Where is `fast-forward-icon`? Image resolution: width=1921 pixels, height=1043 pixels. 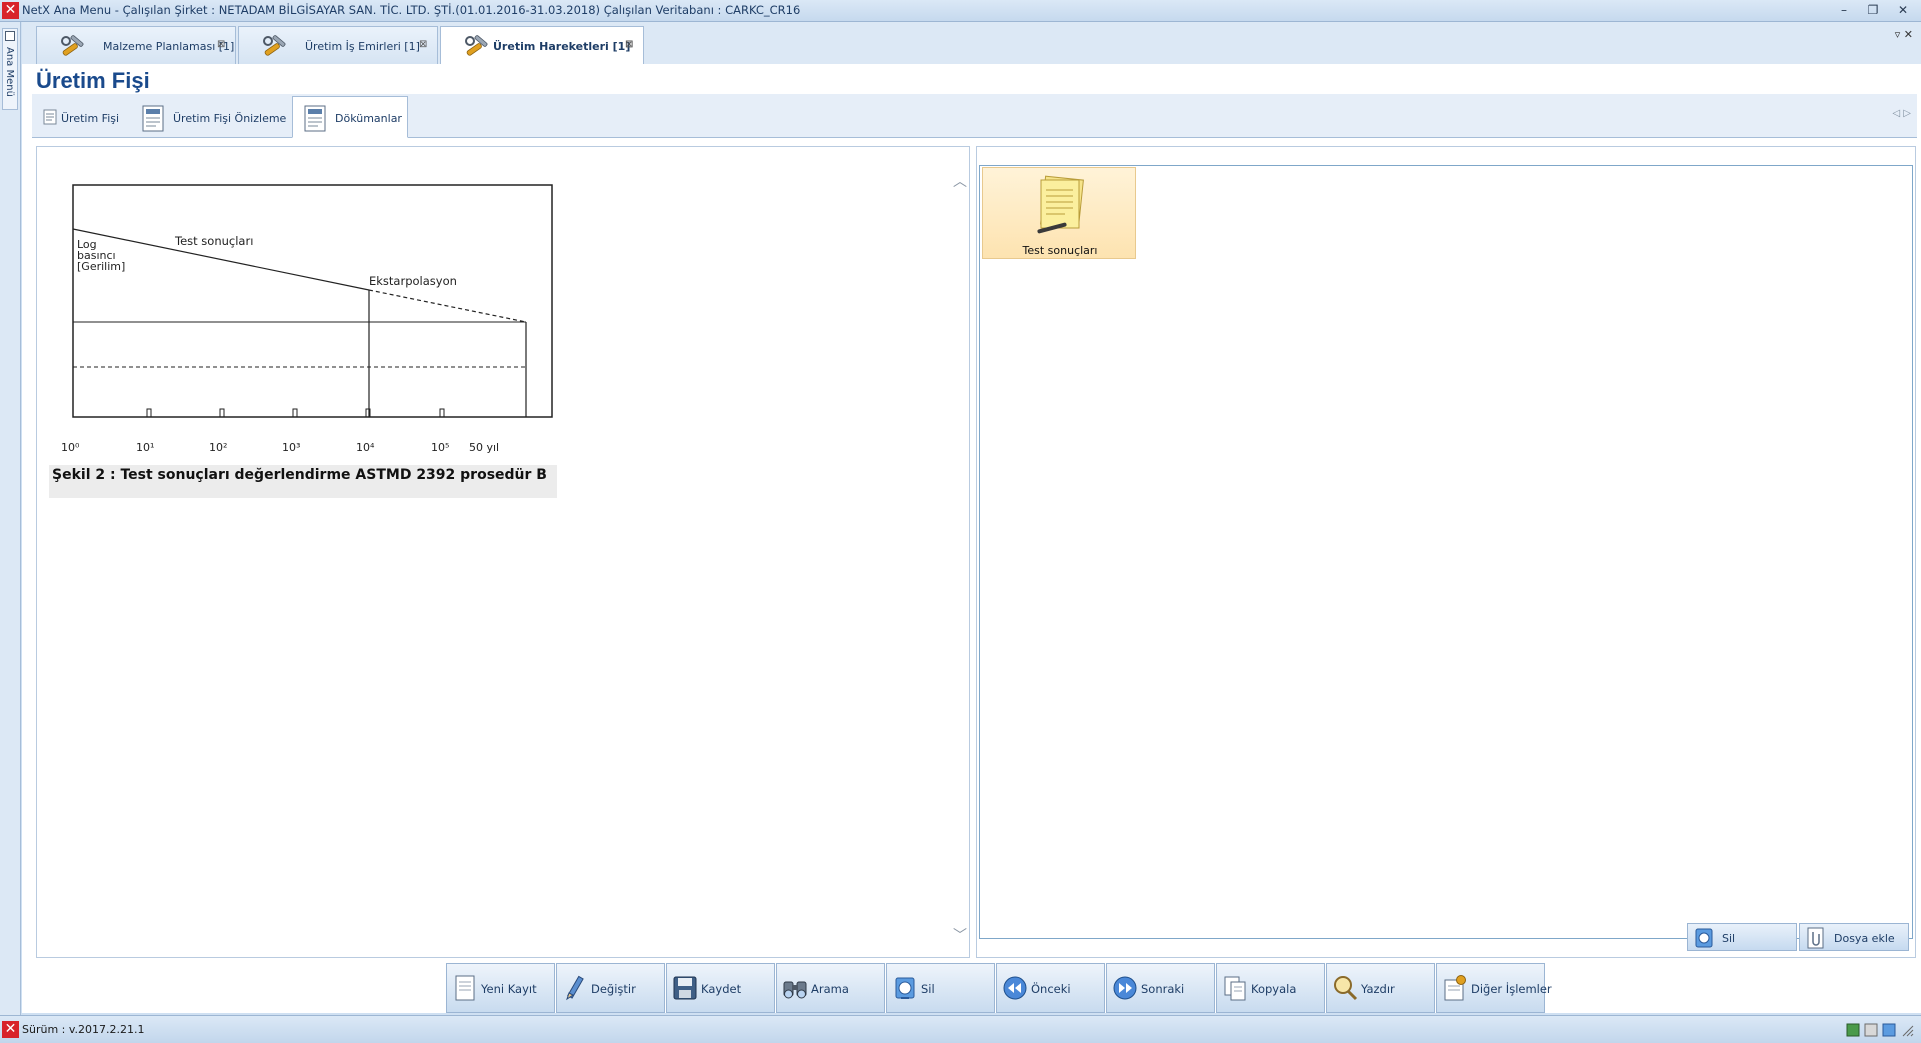 fast-forward-icon is located at coordinates (1125, 988).